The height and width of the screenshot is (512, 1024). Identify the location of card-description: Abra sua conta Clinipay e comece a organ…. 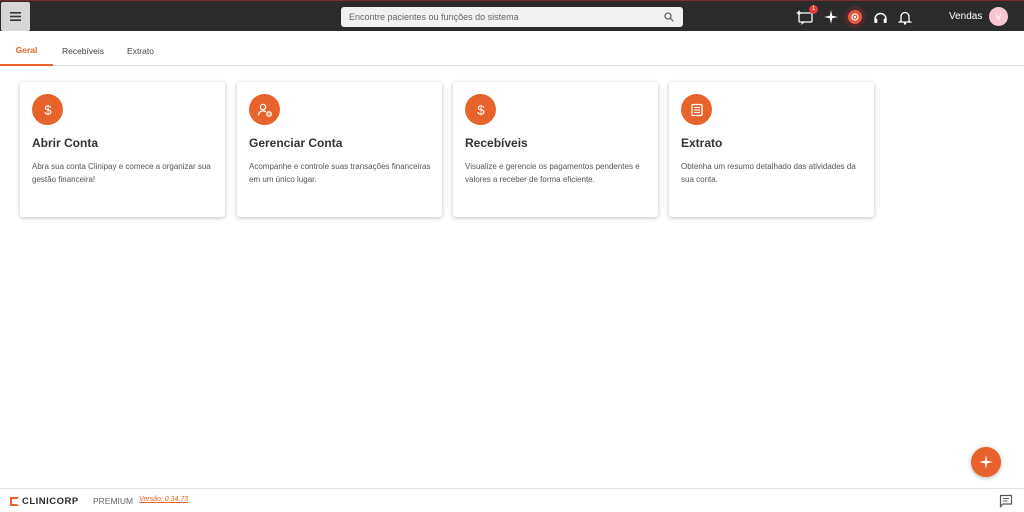
(121, 173).